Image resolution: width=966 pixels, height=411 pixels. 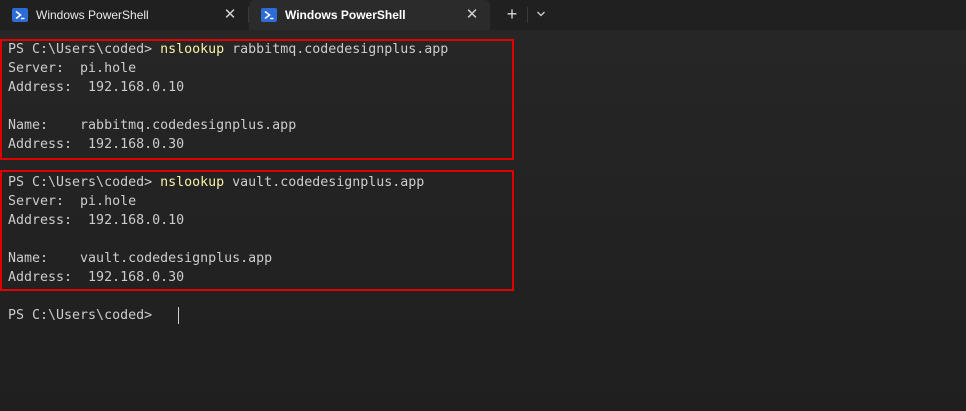 I want to click on name-line: Name: rabbitmq.codedesignplus.app, so click(x=152, y=125).